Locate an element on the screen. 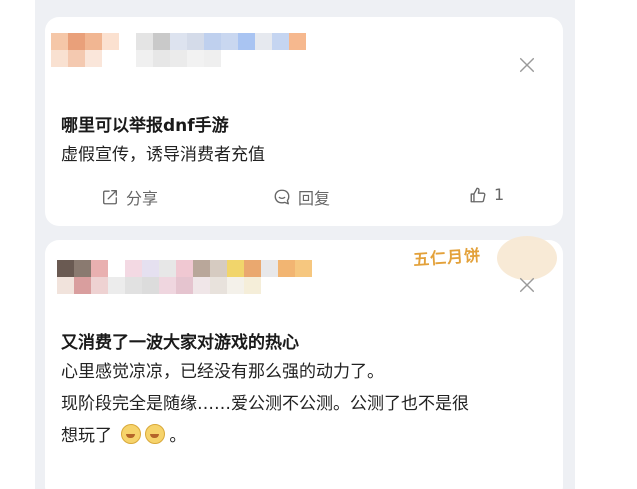 Image resolution: width=637 pixels, height=489 pixels. share-button: 分享 is located at coordinates (129, 197).